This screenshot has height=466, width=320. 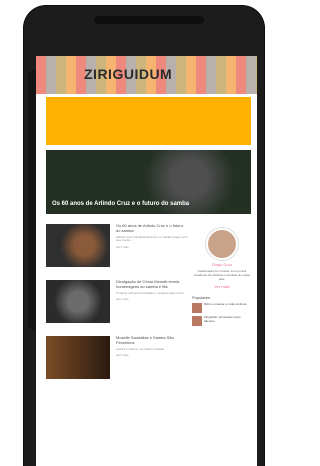 What do you see at coordinates (122, 299) in the screenshot?
I see `article-date: Há 4 dias` at bounding box center [122, 299].